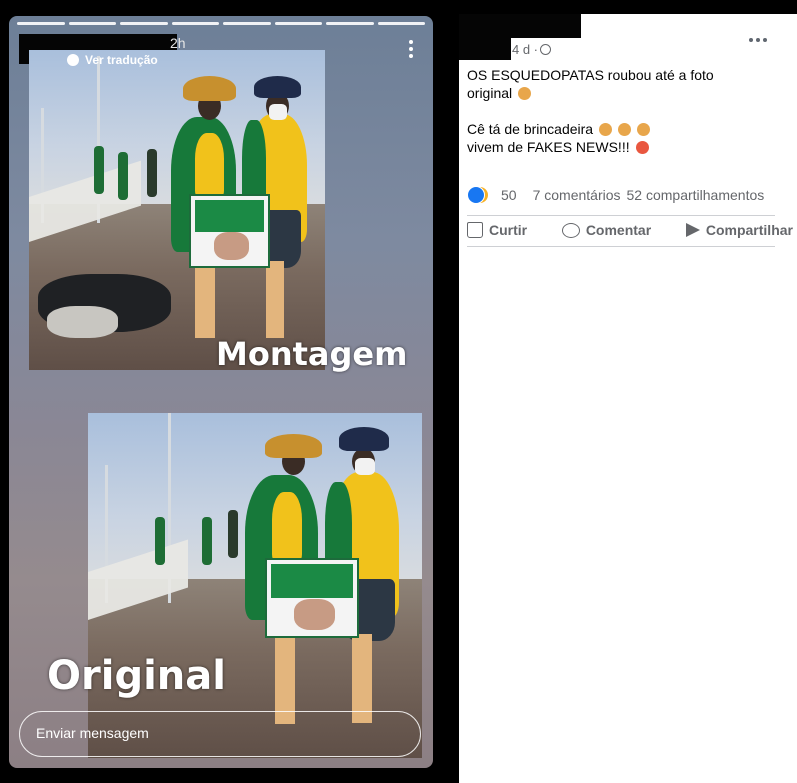 This screenshot has height=783, width=797. What do you see at coordinates (577, 195) in the screenshot?
I see `comment-count: 7 comentários` at bounding box center [577, 195].